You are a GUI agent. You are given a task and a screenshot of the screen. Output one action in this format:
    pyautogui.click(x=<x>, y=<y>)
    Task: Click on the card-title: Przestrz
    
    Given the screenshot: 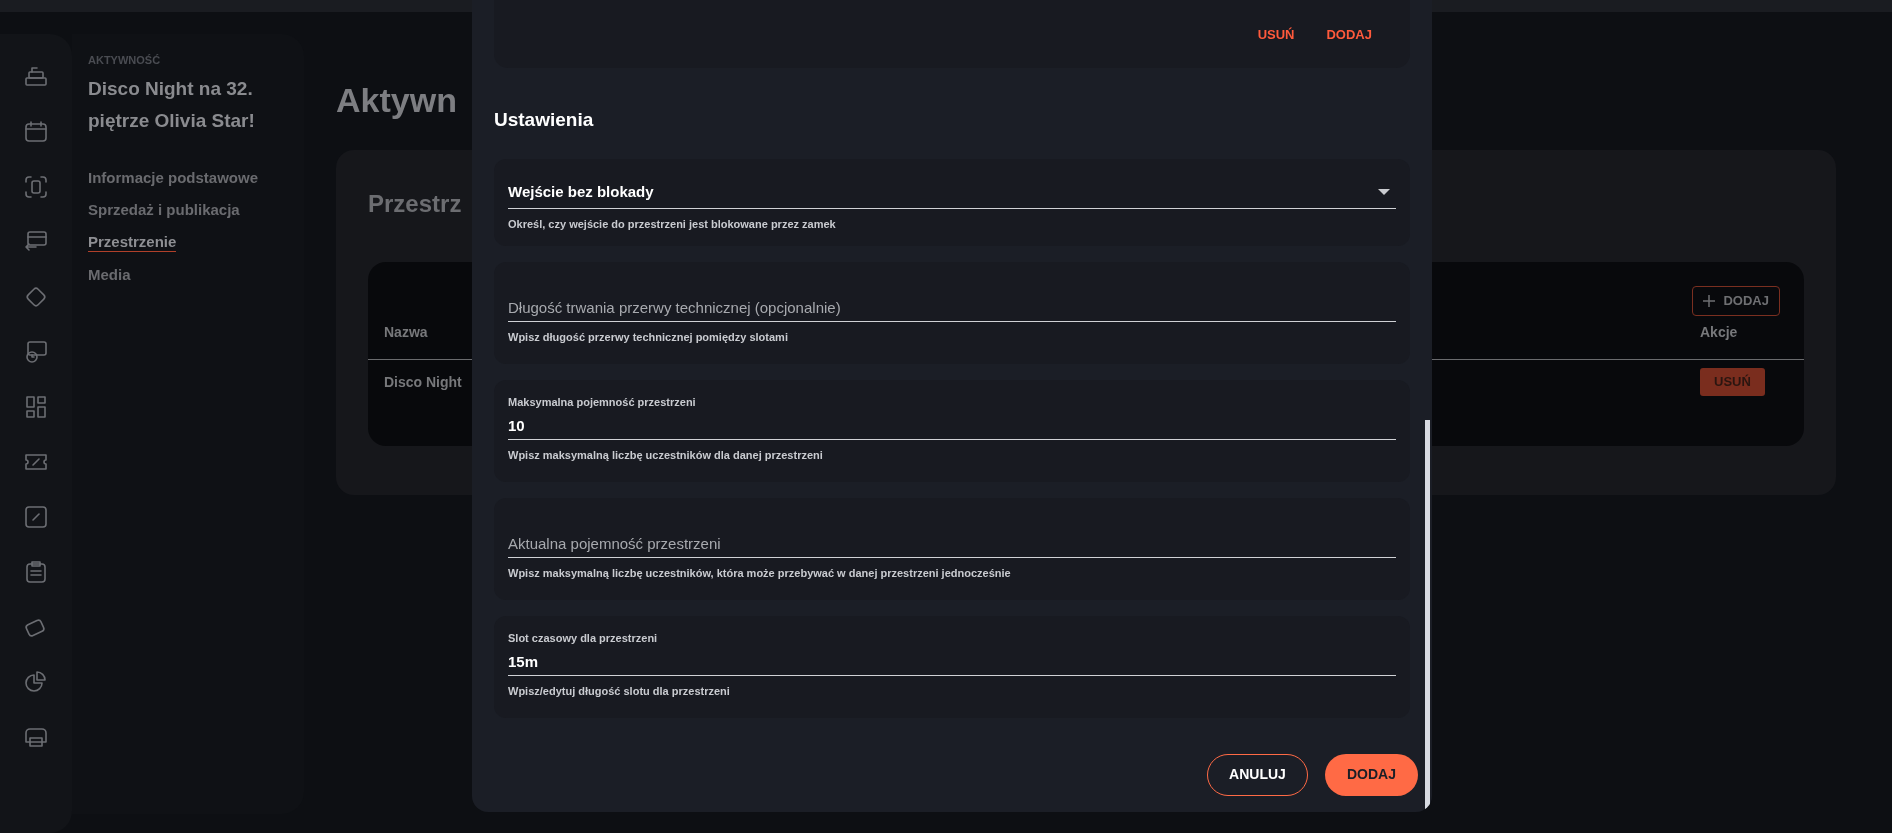 What is the action you would take?
    pyautogui.click(x=415, y=204)
    